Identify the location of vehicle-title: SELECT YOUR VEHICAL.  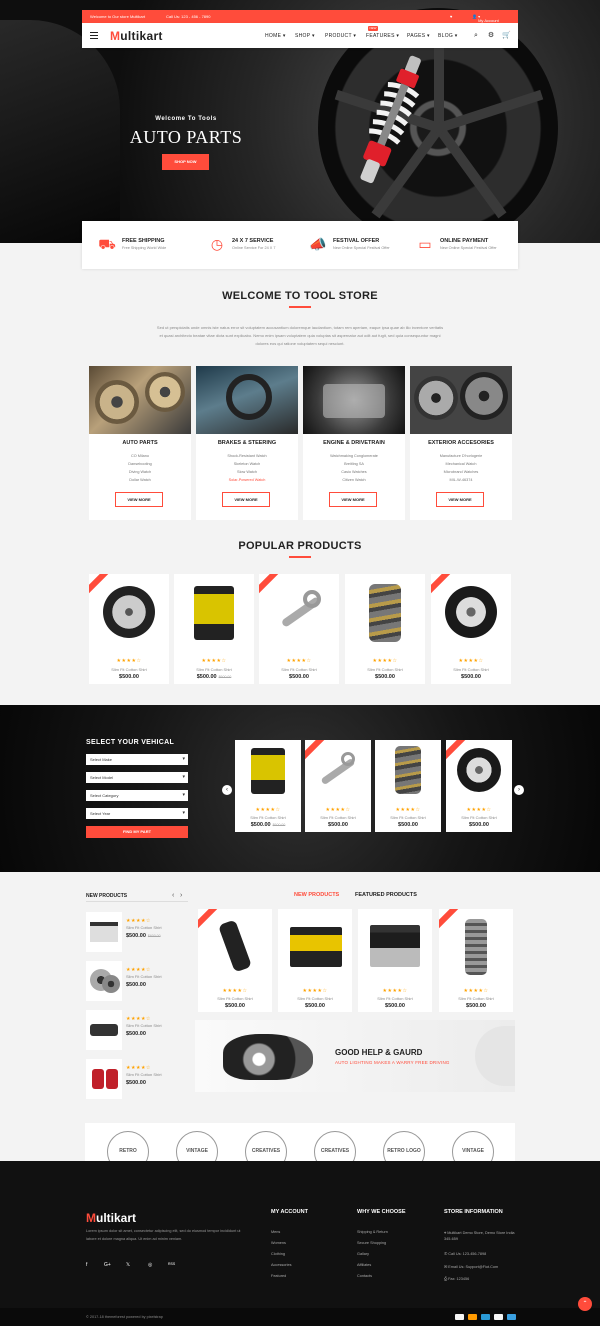
(130, 742).